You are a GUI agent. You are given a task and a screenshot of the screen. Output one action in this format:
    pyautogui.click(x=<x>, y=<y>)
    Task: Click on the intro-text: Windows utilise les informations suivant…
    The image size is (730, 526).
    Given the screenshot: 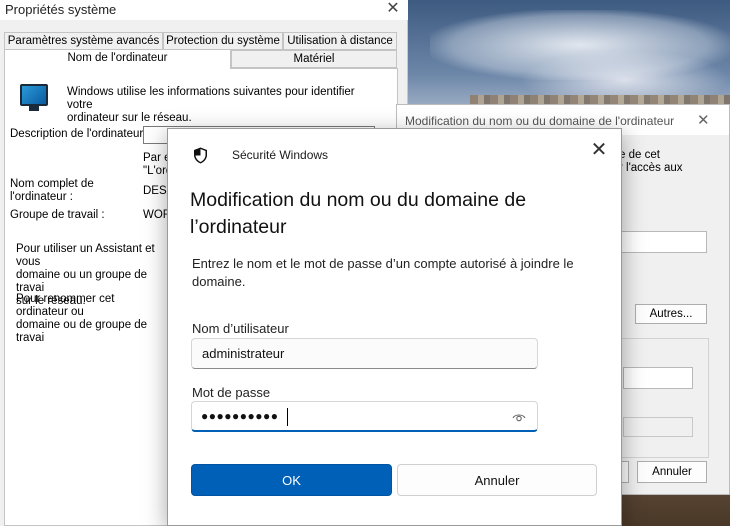 What is the action you would take?
    pyautogui.click(x=211, y=105)
    